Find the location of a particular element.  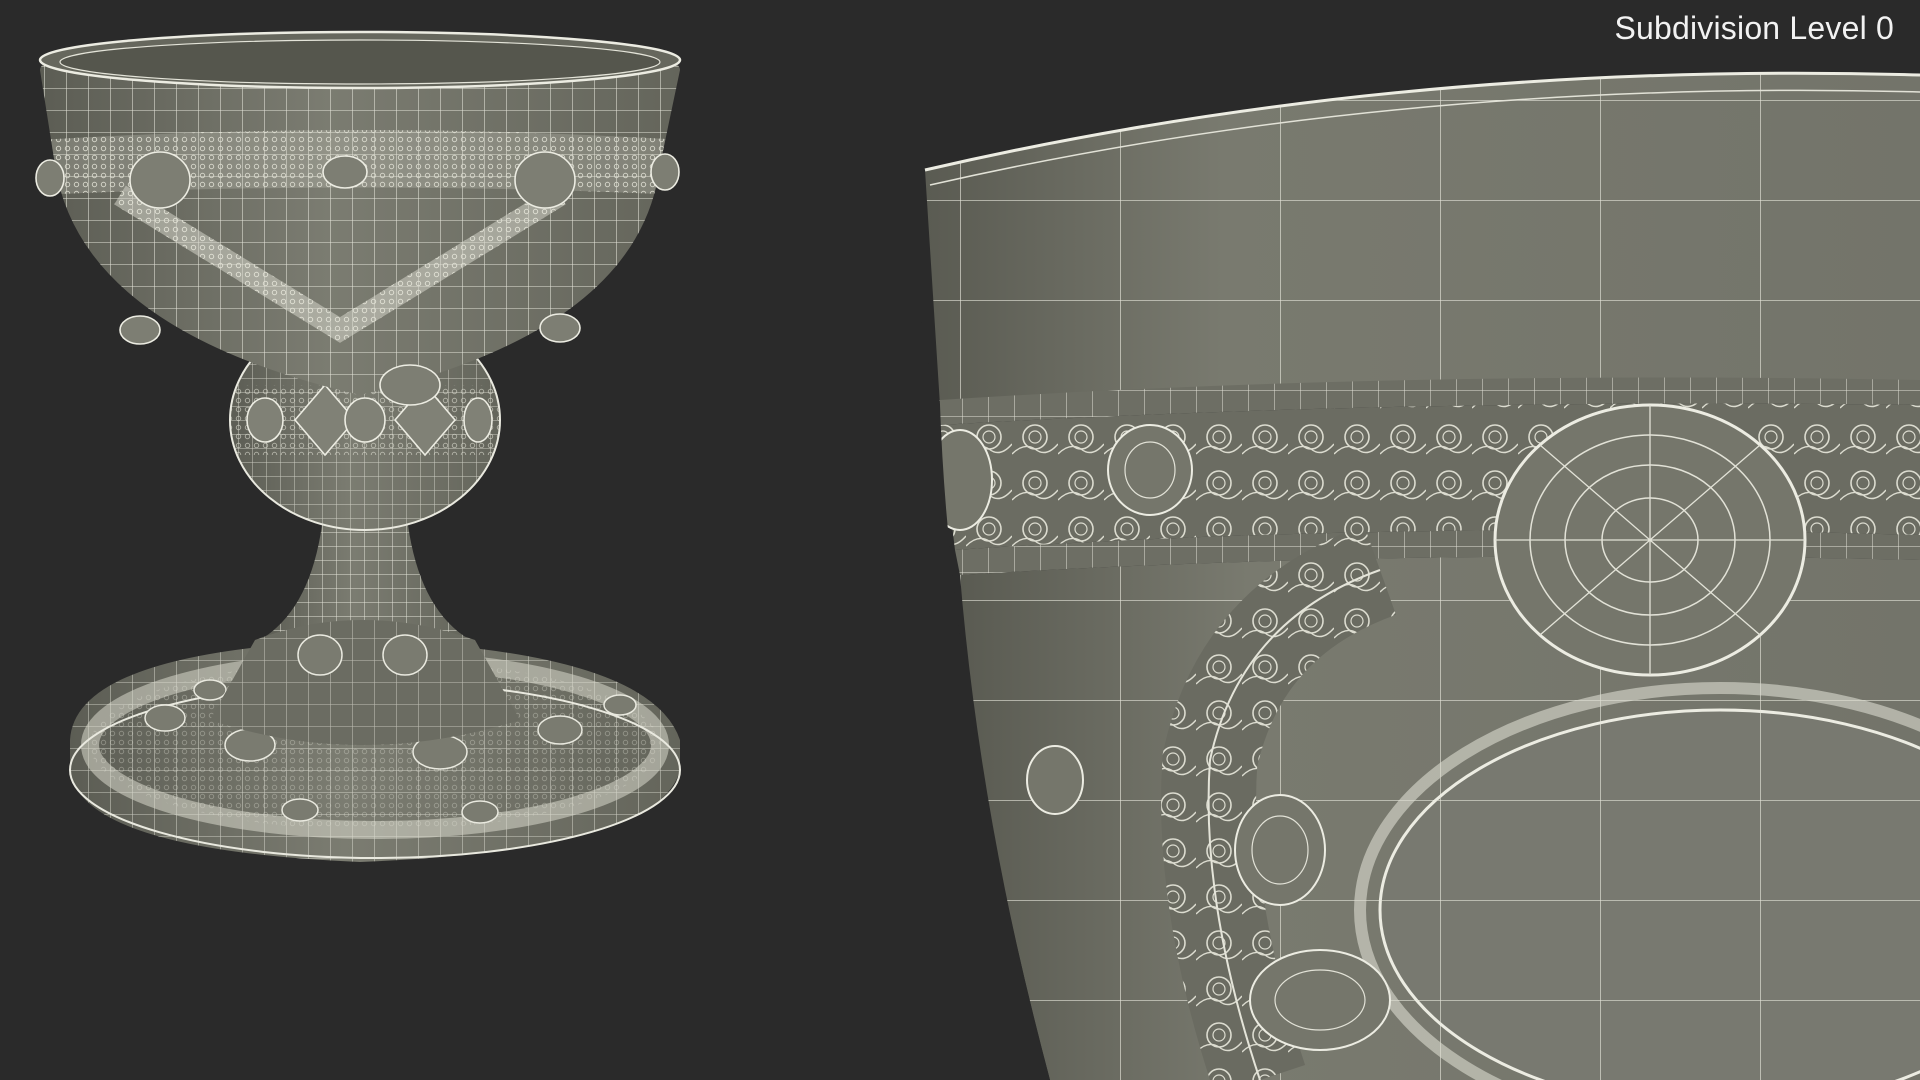

gem-cabochon is located at coordinates (1650, 540).